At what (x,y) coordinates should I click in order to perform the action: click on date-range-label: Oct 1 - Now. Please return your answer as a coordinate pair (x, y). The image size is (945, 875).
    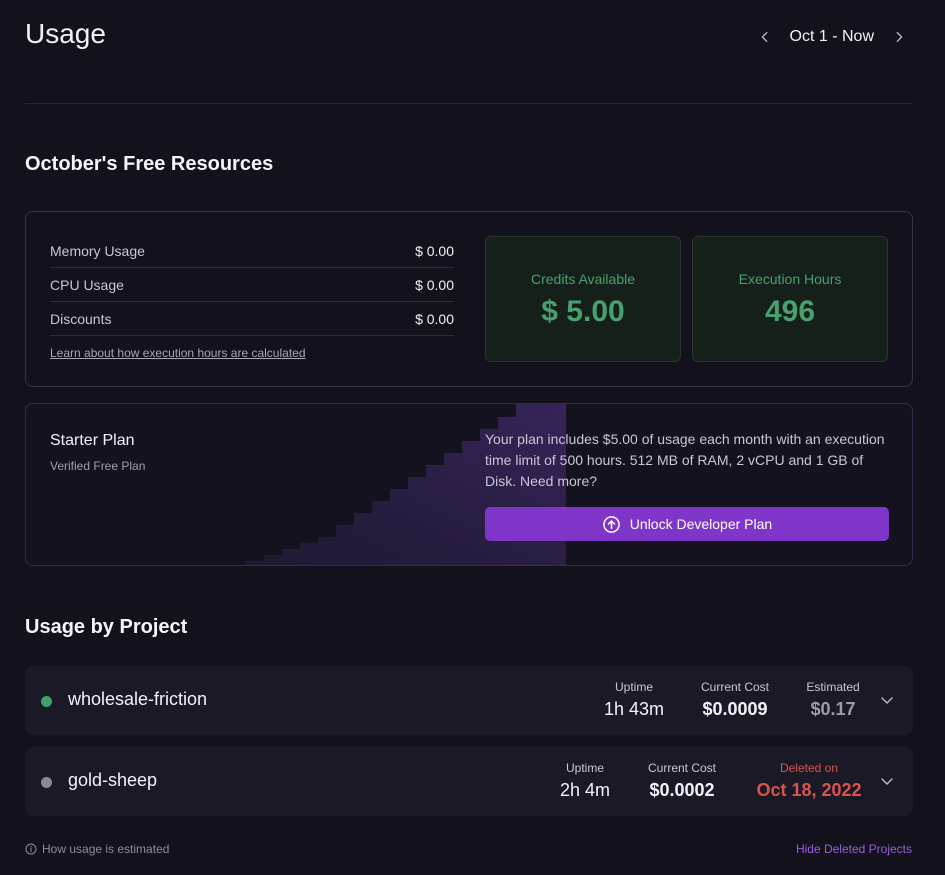
    Looking at the image, I should click on (831, 36).